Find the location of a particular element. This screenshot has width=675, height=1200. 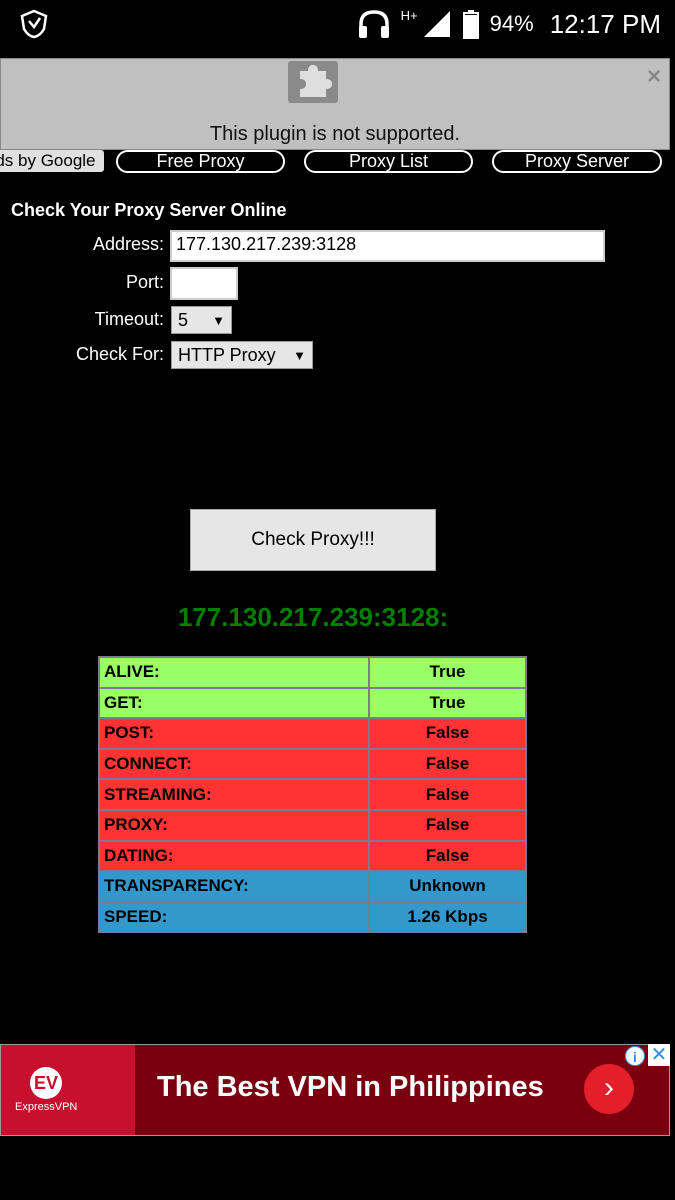

check-proxy-button: Check Proxy!!! is located at coordinates (313, 540).